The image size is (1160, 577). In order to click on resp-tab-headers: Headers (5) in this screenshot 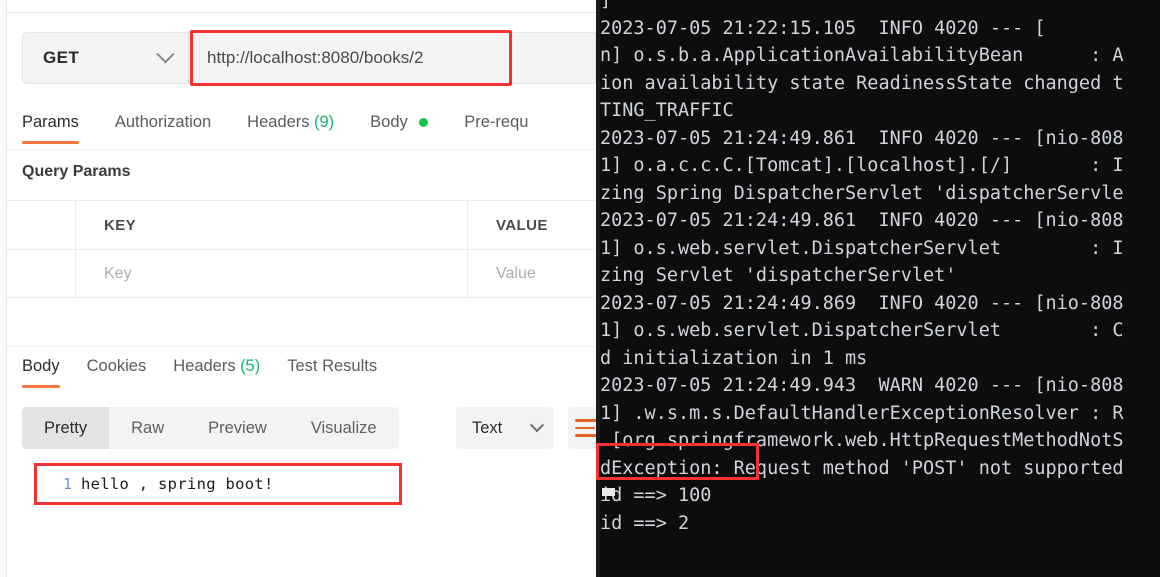, I will do `click(216, 372)`.